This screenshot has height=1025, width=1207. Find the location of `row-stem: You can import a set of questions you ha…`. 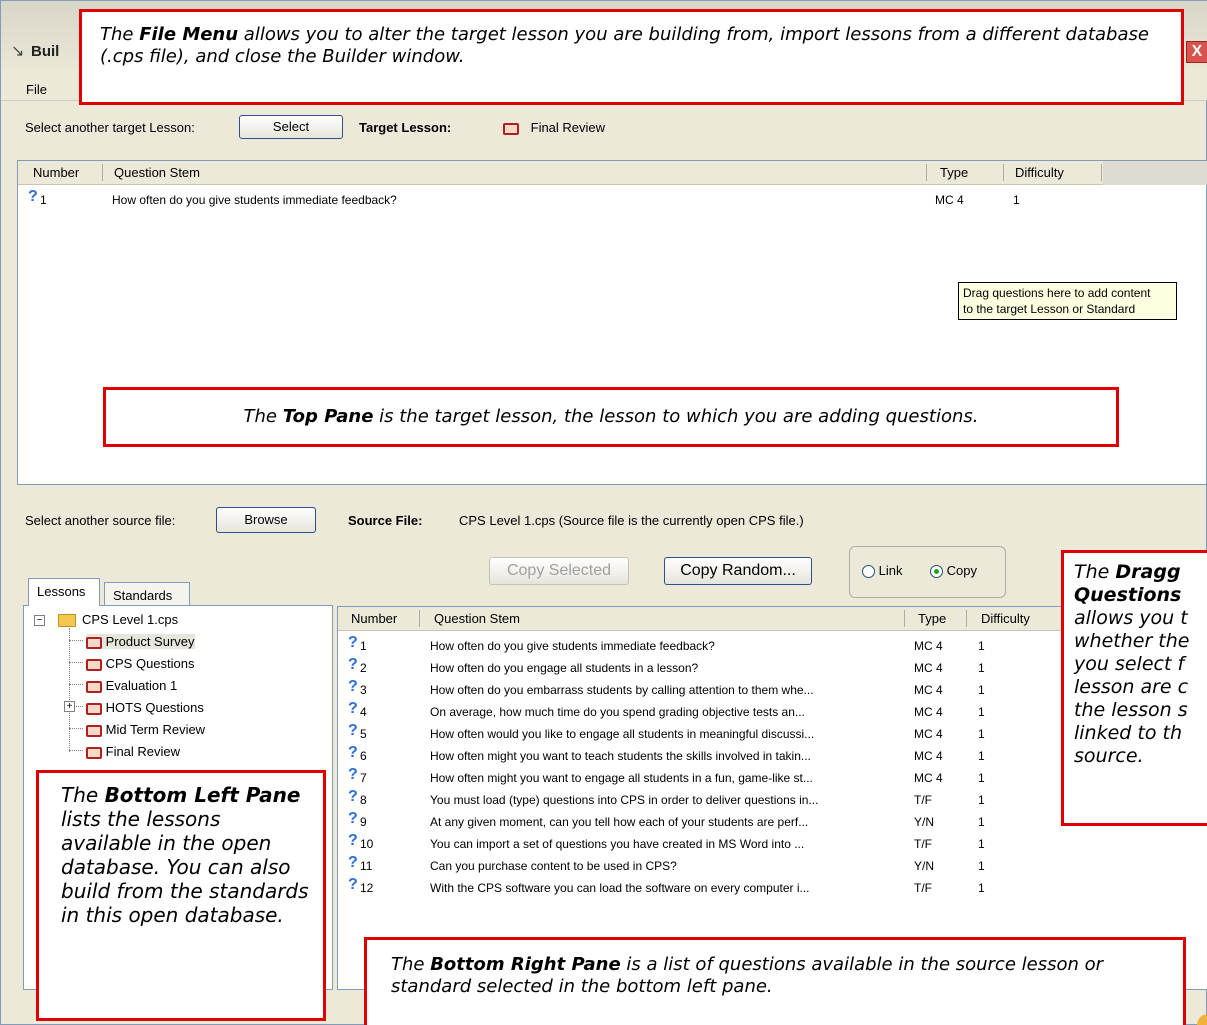

row-stem: You can import a set of questions you ha… is located at coordinates (617, 844).